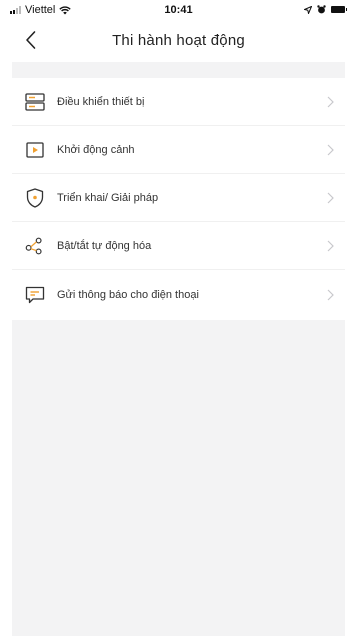  I want to click on location-arrow-icon, so click(308, 9).